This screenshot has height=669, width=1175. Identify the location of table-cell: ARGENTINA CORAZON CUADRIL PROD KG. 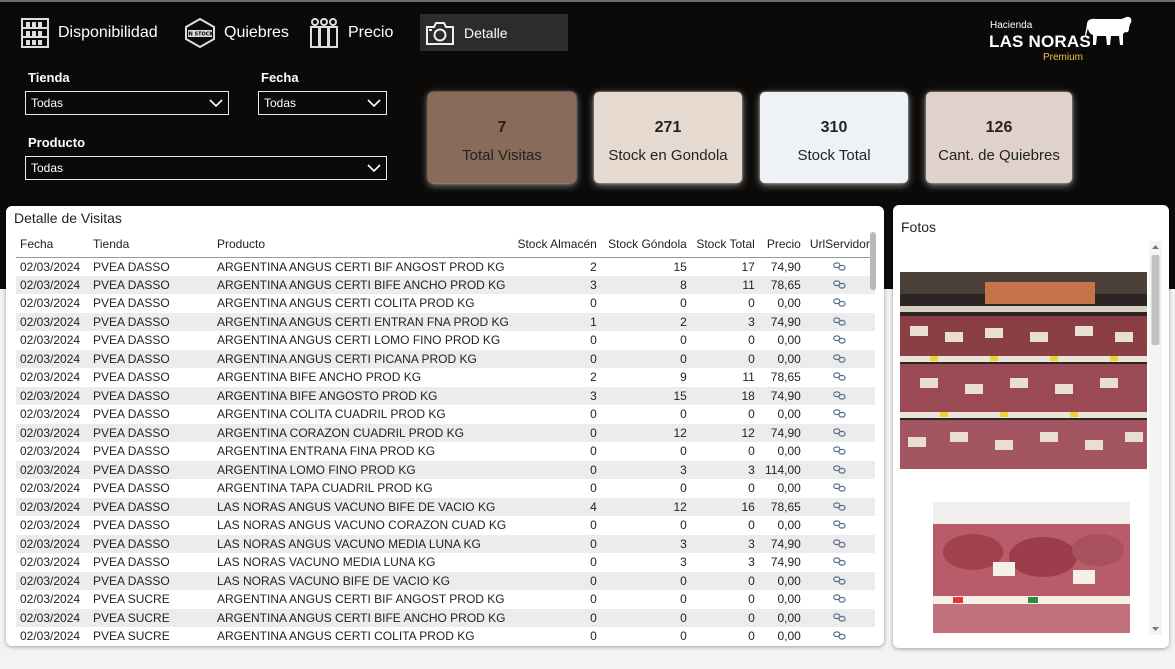
(340, 432).